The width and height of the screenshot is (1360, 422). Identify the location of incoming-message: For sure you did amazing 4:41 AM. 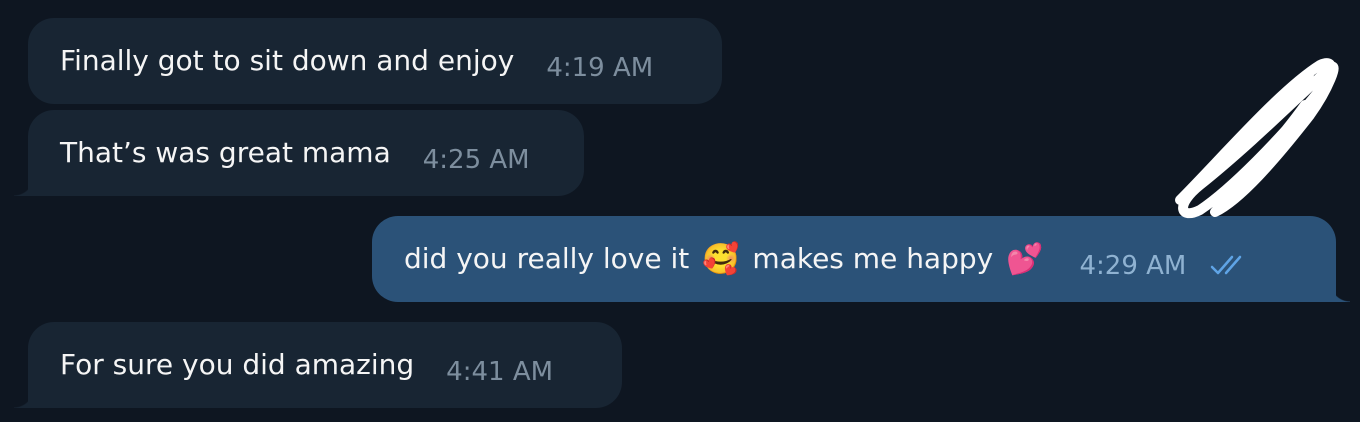
(318, 365).